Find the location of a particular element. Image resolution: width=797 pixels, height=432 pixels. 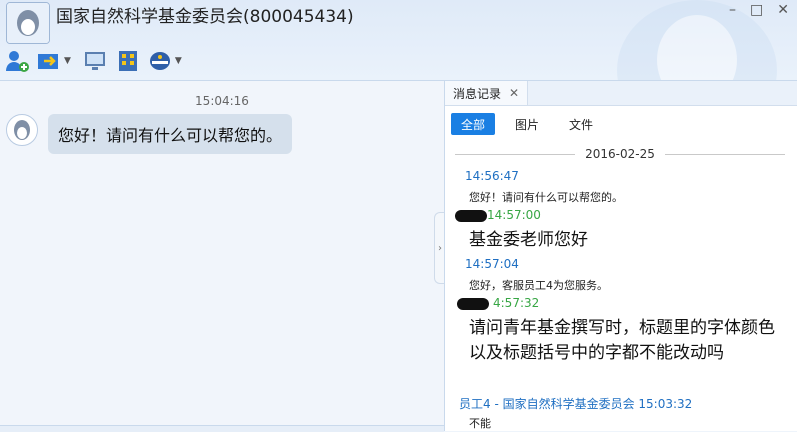

filter-images: 图片 is located at coordinates (527, 124).